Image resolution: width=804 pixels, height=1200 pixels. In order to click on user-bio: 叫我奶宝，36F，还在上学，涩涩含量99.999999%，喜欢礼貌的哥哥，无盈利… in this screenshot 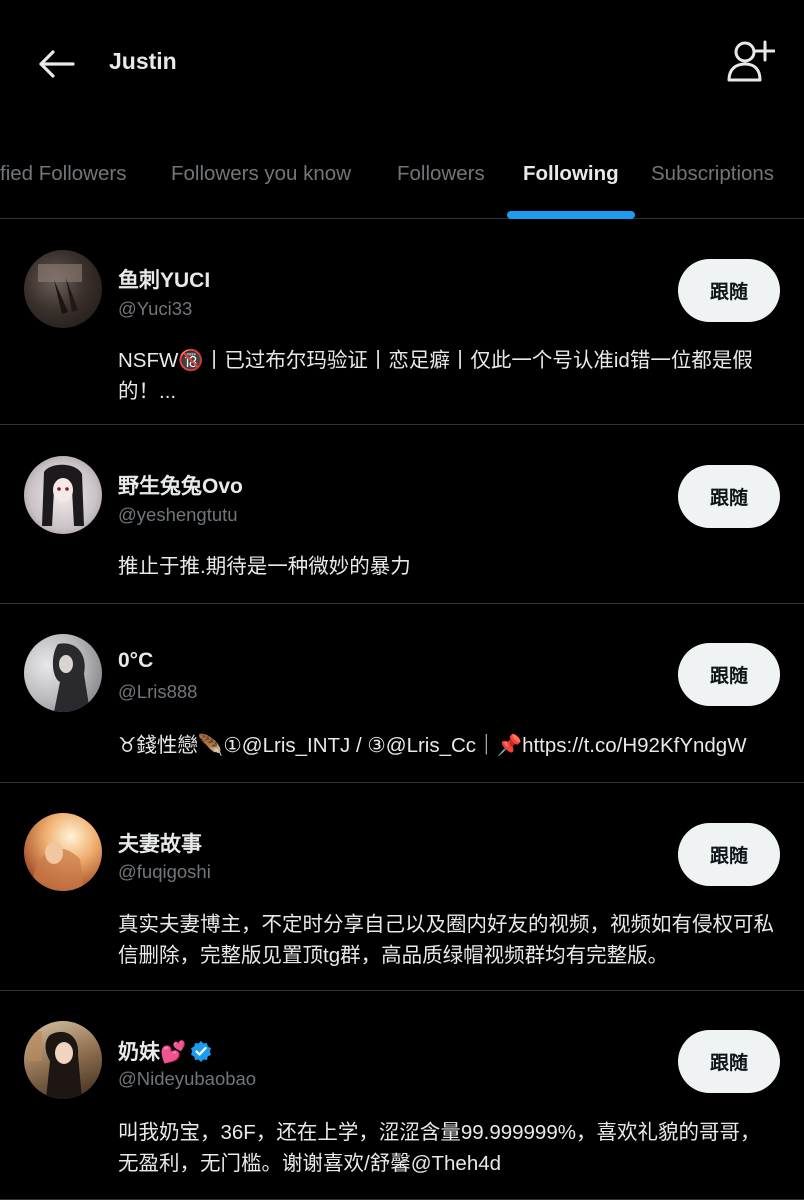, I will do `click(439, 1148)`.